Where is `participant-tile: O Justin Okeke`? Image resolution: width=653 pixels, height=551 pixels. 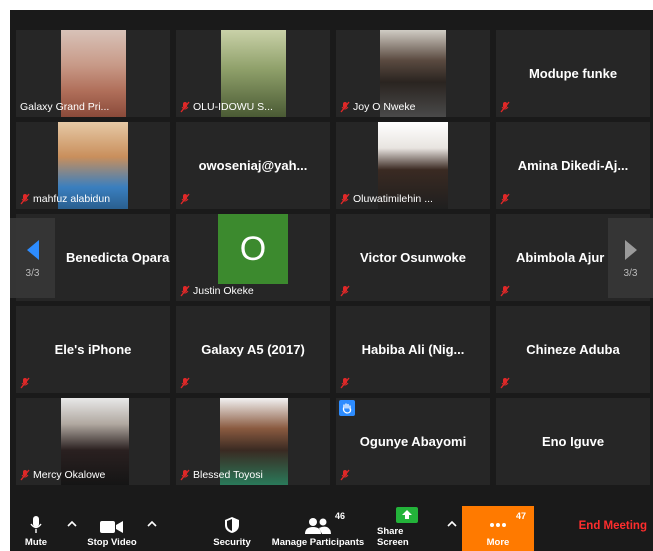
participant-tile: O Justin Okeke is located at coordinates (253, 257).